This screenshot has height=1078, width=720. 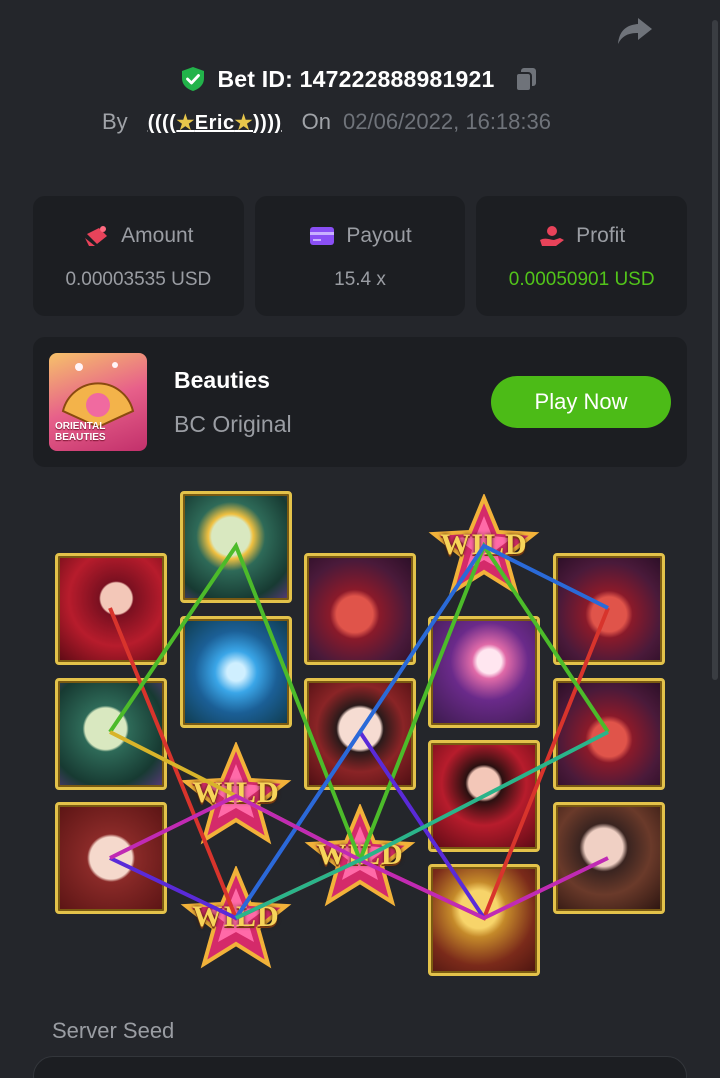 What do you see at coordinates (635, 30) in the screenshot?
I see `share-icon` at bounding box center [635, 30].